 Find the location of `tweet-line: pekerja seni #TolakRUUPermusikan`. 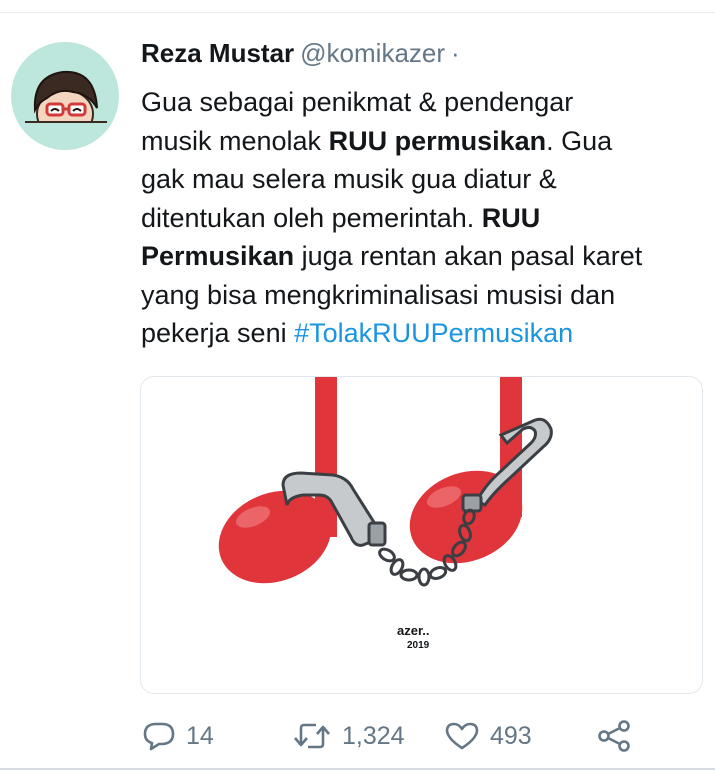

tweet-line: pekerja seni #TolakRUUPermusikan is located at coordinates (426, 333).